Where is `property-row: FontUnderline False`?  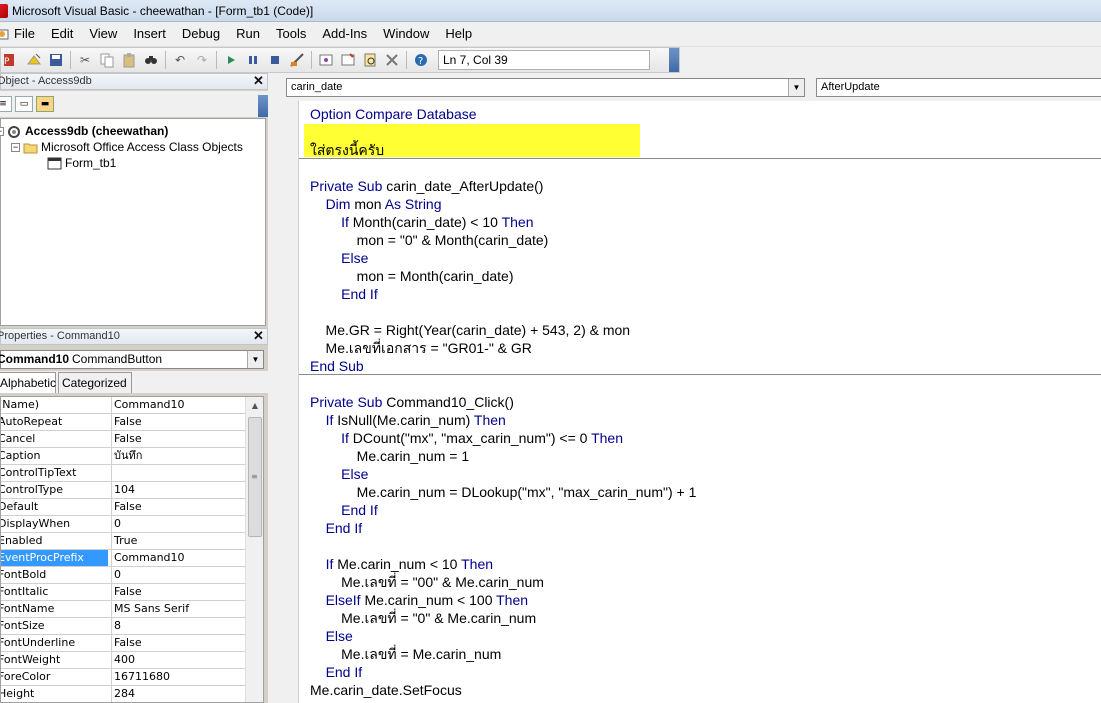
property-row: FontUnderline False is located at coordinates (123, 643).